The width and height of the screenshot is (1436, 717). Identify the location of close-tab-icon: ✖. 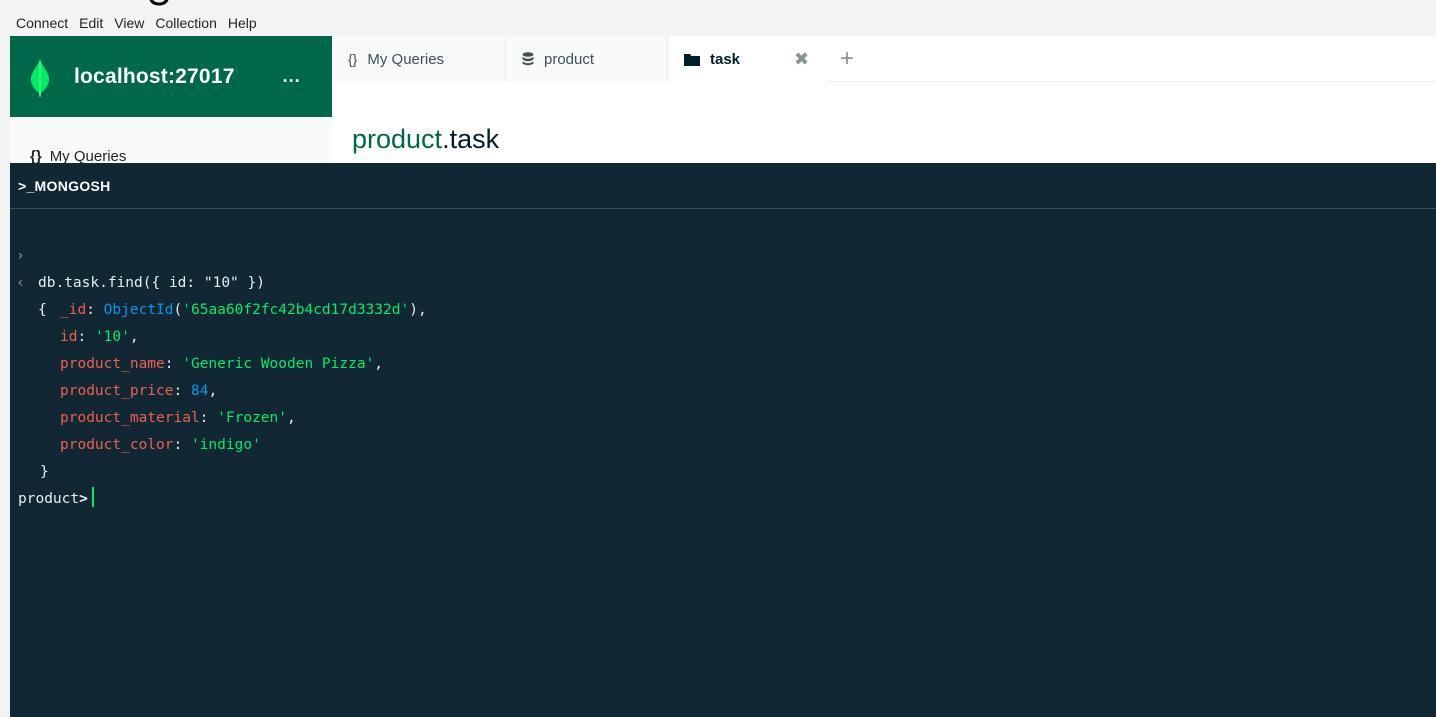
(801, 59).